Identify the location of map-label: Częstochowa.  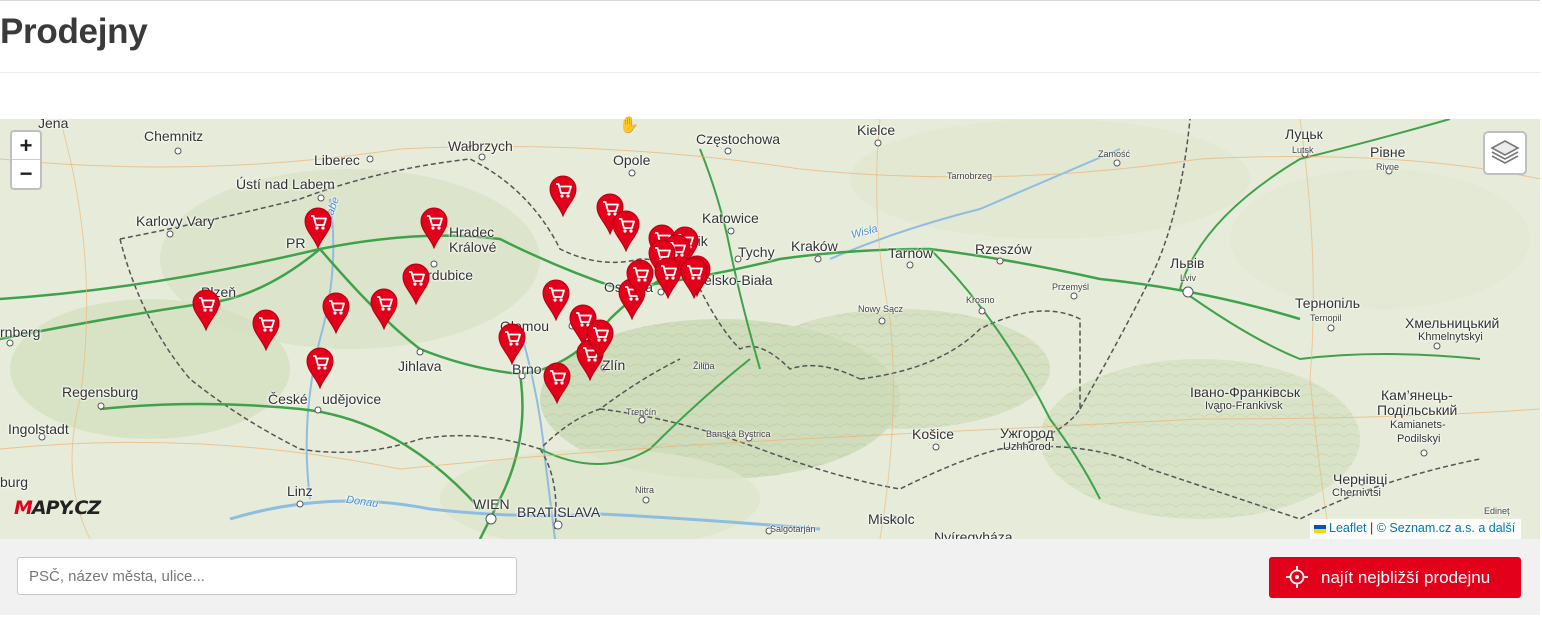
(738, 139).